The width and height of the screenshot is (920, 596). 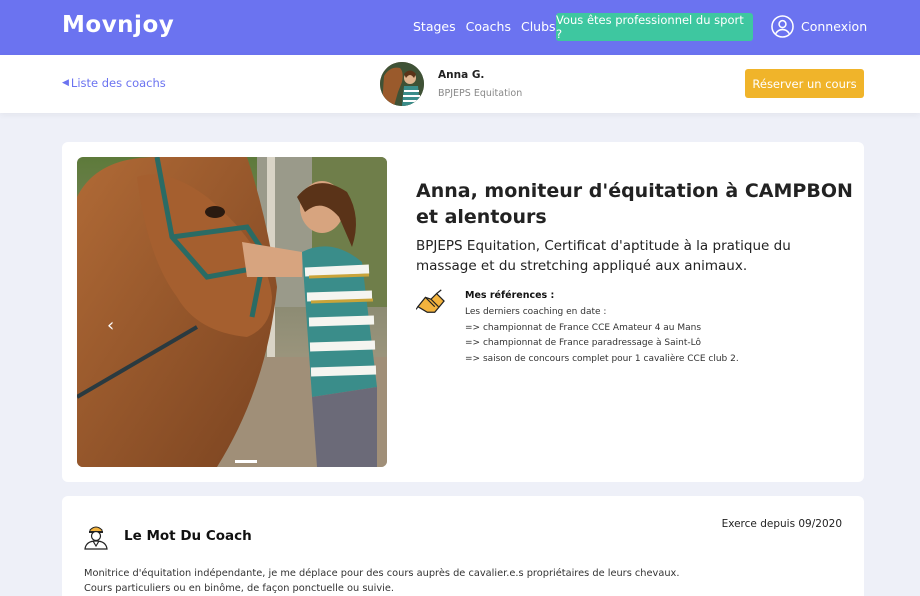 I want to click on main-nav: Stages Coachs Clubs, so click(x=484, y=26).